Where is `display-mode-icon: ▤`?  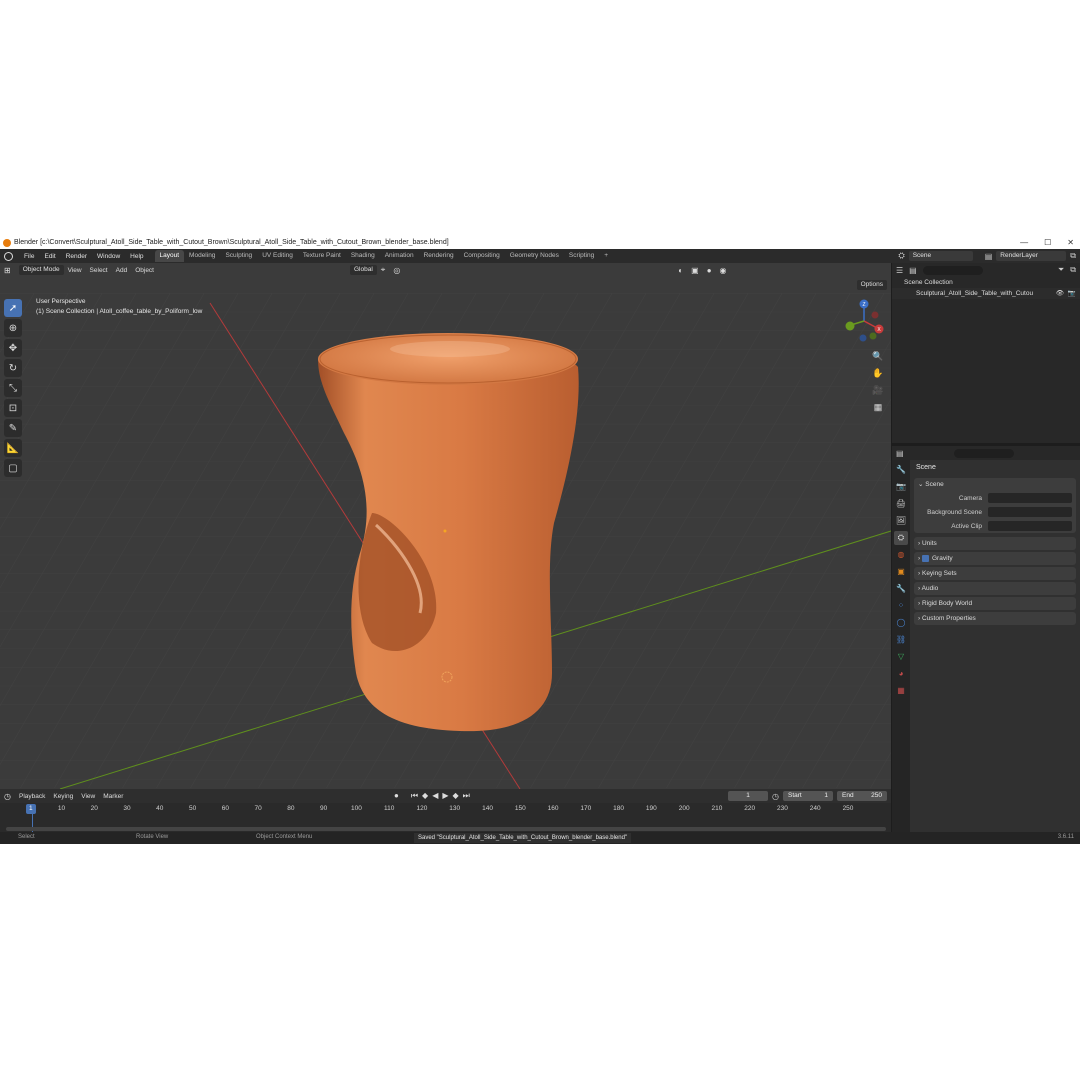
display-mode-icon: ▤ is located at coordinates (913, 270).